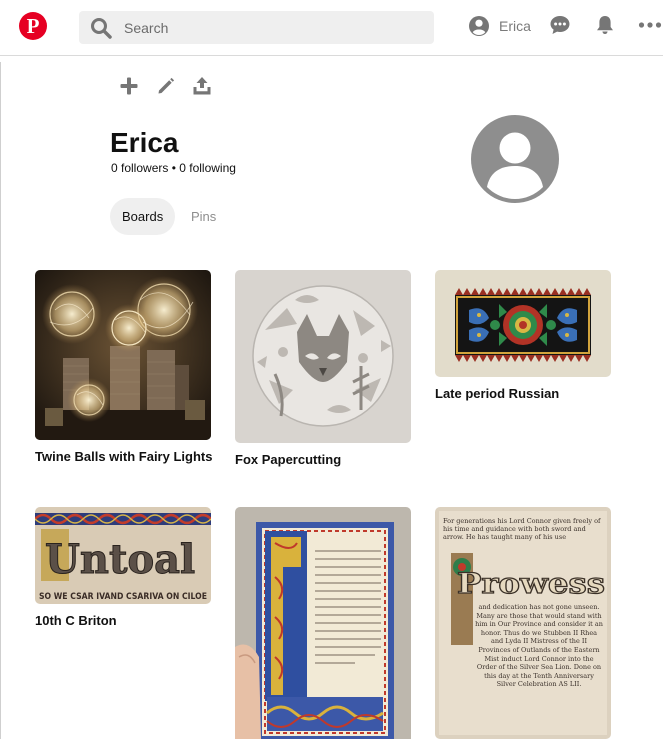 The height and width of the screenshot is (739, 663). Describe the element at coordinates (203, 216) in the screenshot. I see `tab-pins: Pins` at that location.